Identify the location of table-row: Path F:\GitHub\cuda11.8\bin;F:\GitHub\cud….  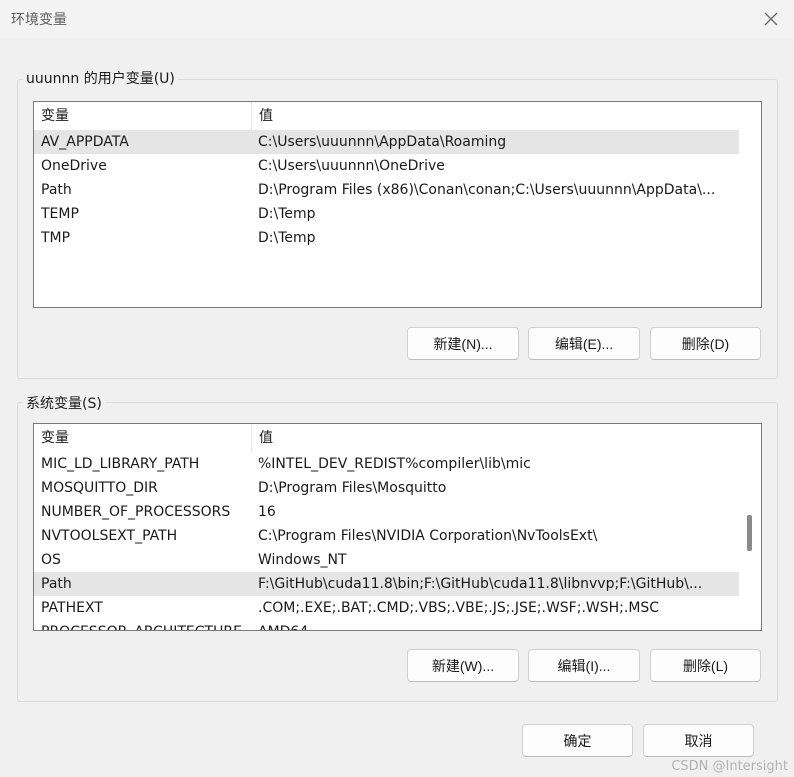
(386, 584).